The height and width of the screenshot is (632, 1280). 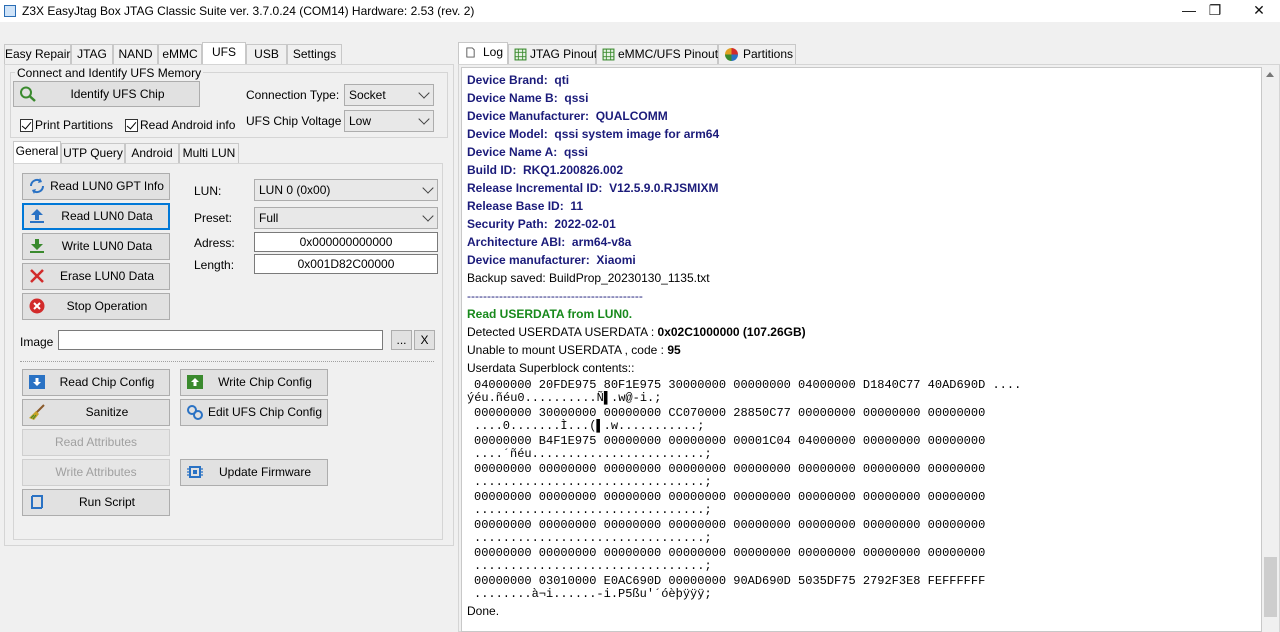 I want to click on hex-ascii: ýéu.ñéu0..........Ñ▌.w@-i.;, so click(x=564, y=398).